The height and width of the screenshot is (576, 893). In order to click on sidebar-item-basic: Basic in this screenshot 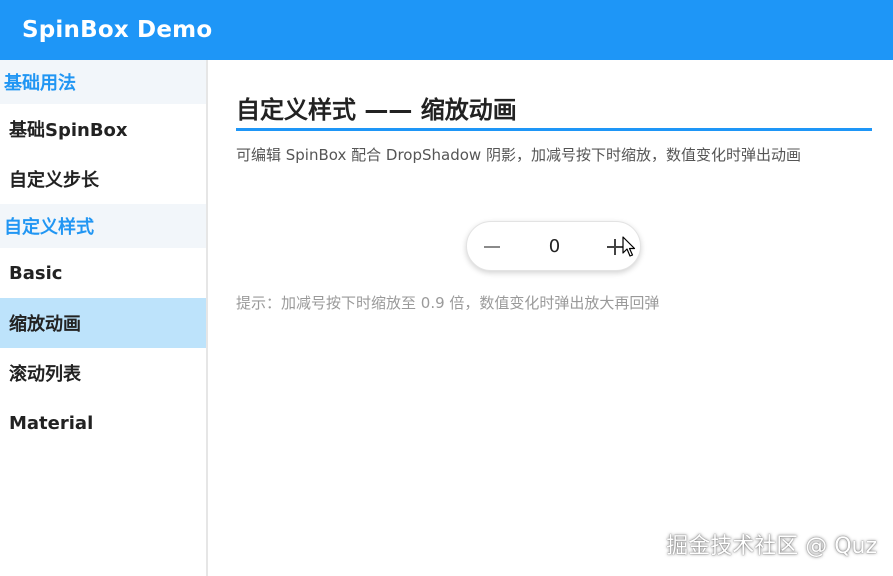, I will do `click(103, 273)`.